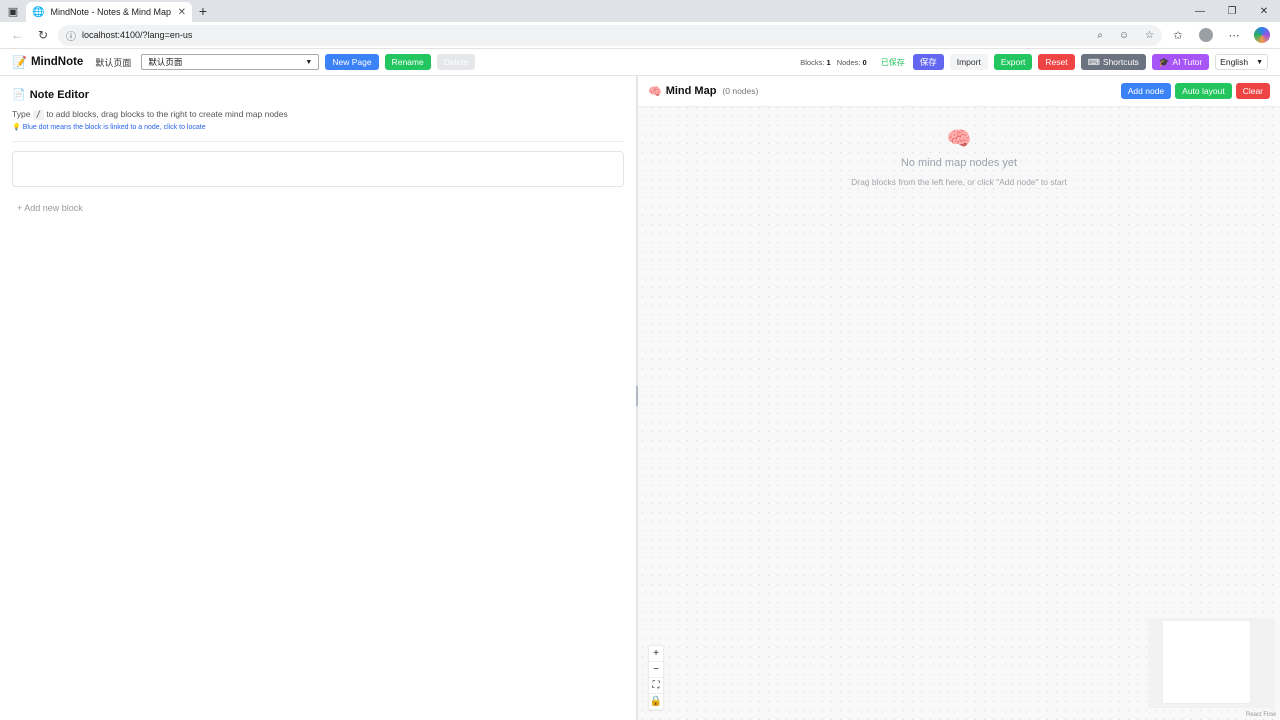  Describe the element at coordinates (1203, 91) in the screenshot. I see `auto-layout-button: Auto layout` at that location.